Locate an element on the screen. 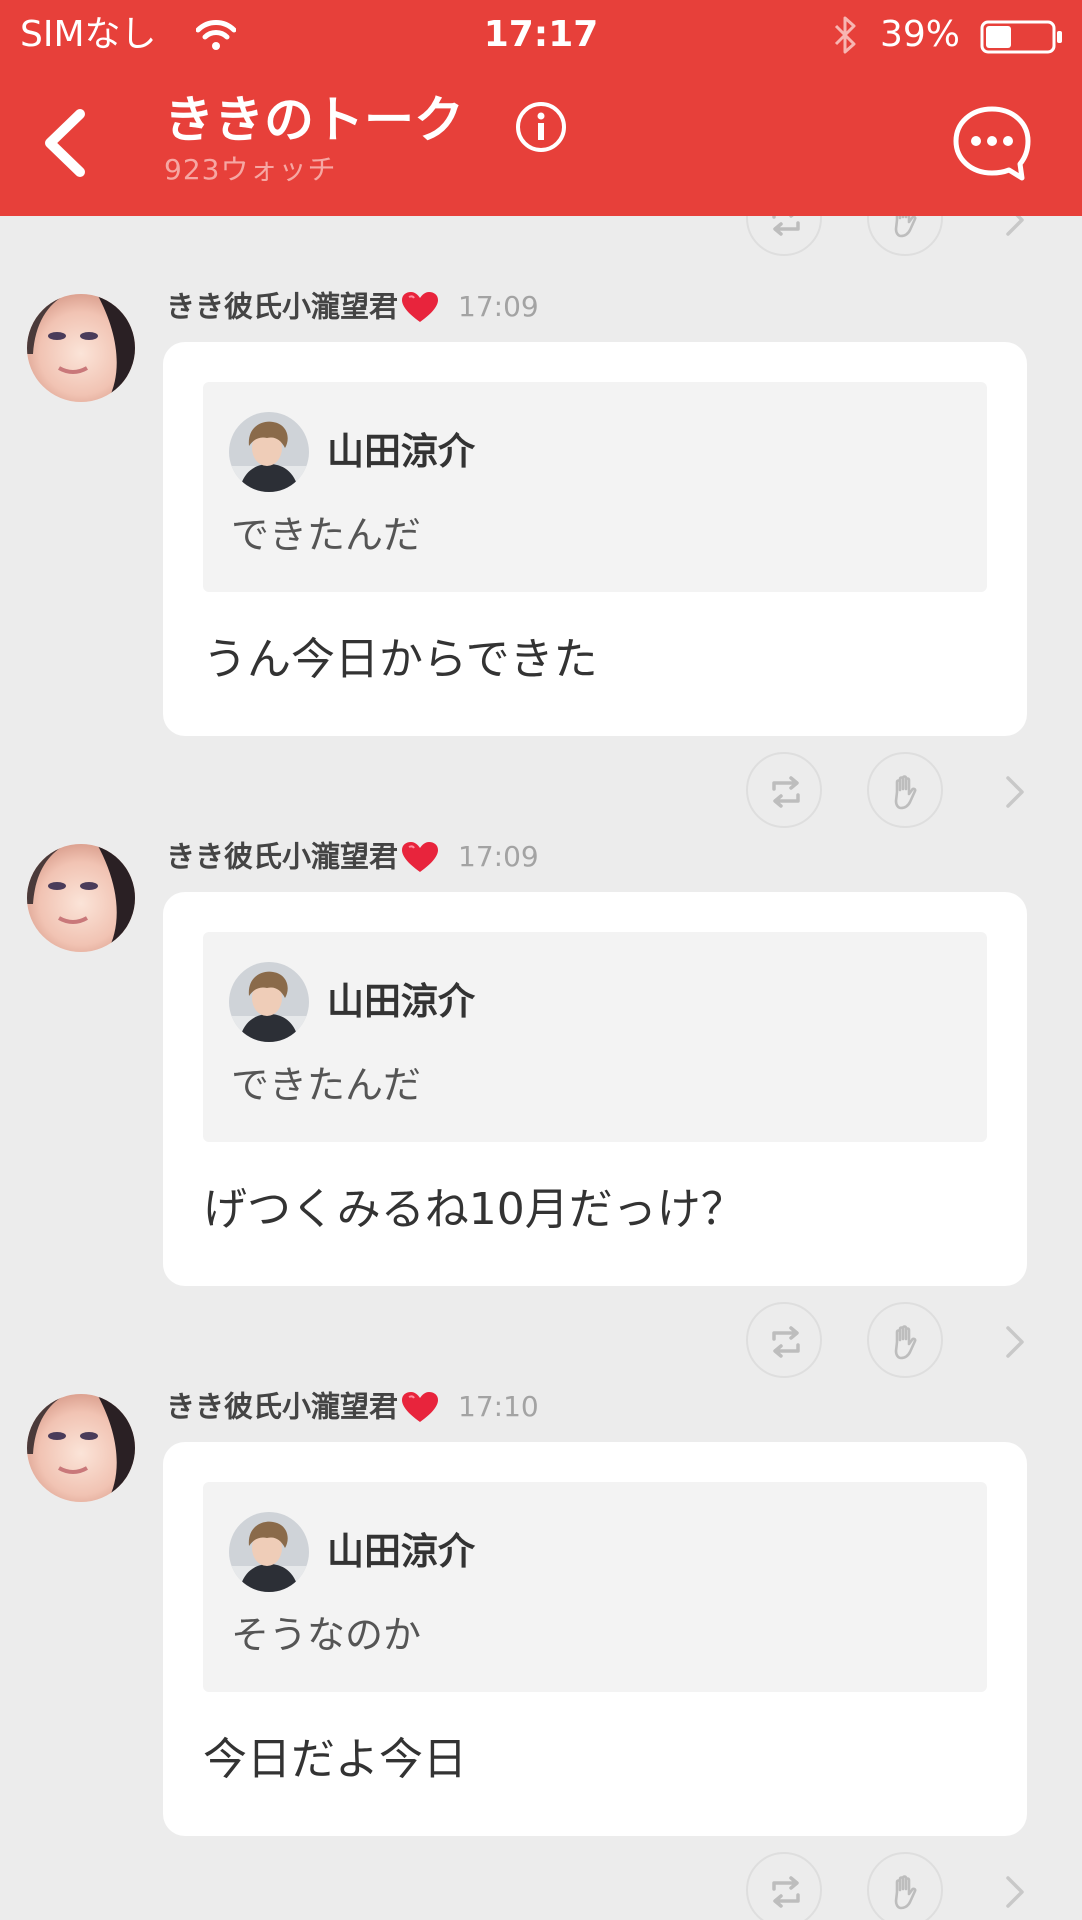 The height and width of the screenshot is (1920, 1082). clap-button is located at coordinates (905, 1886).